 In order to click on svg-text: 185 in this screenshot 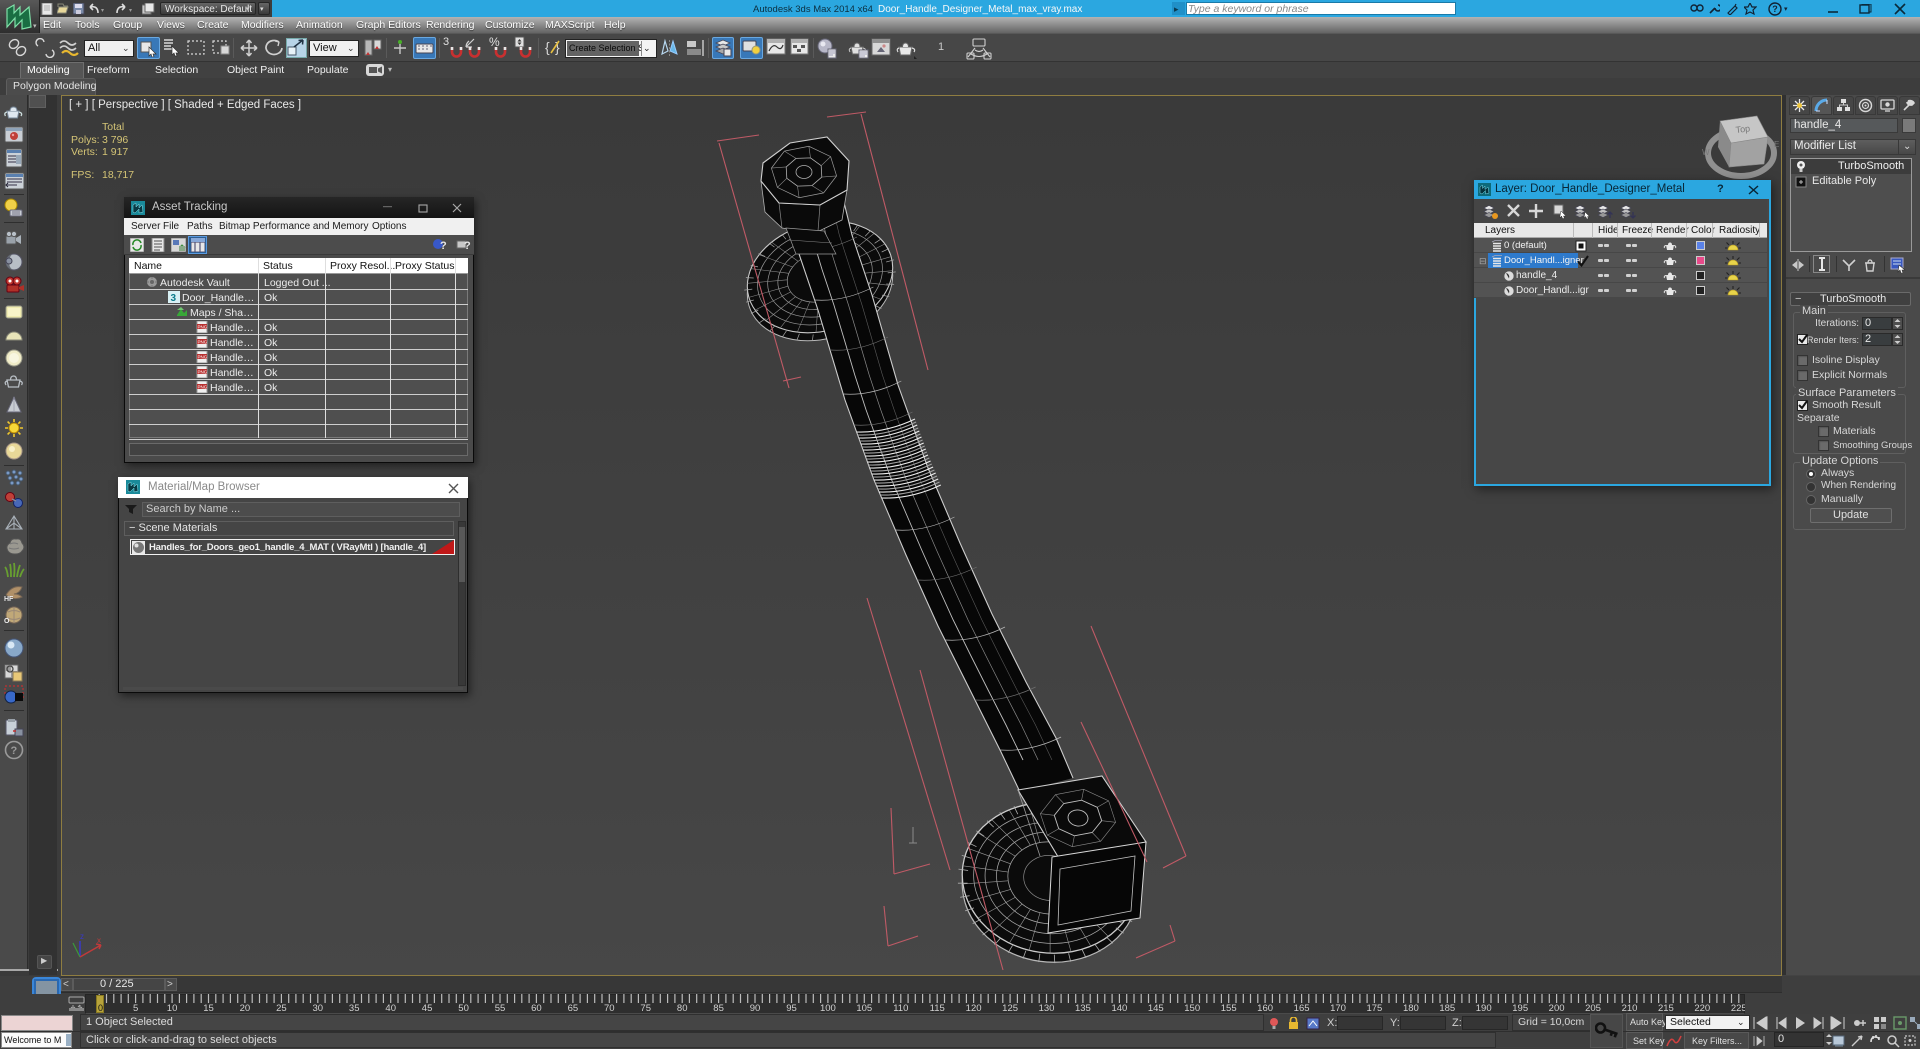, I will do `click(1447, 1008)`.